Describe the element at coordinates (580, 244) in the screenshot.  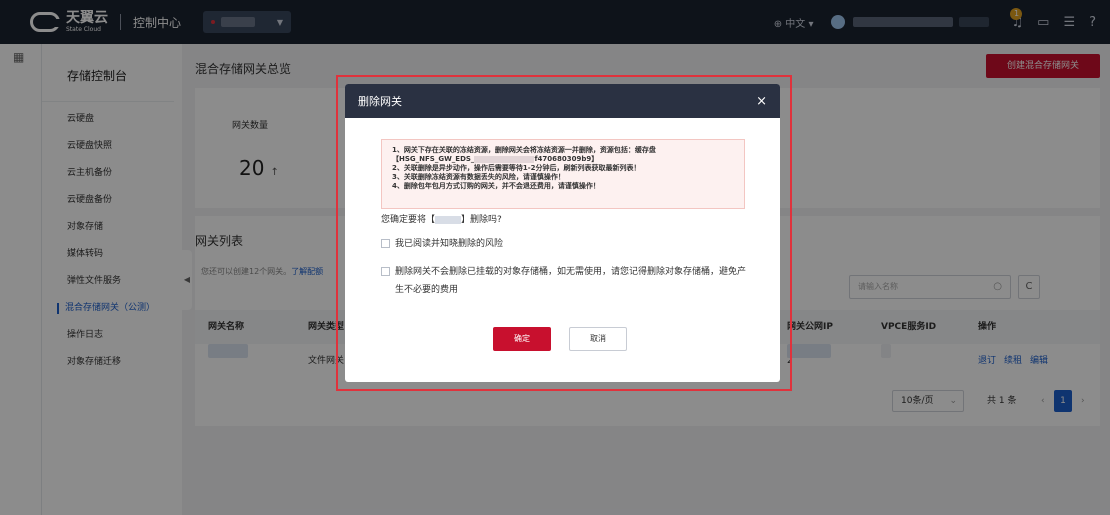
I see `risk-acknowledge-checkbox: 我已阅读并知晓删除的风险` at that location.